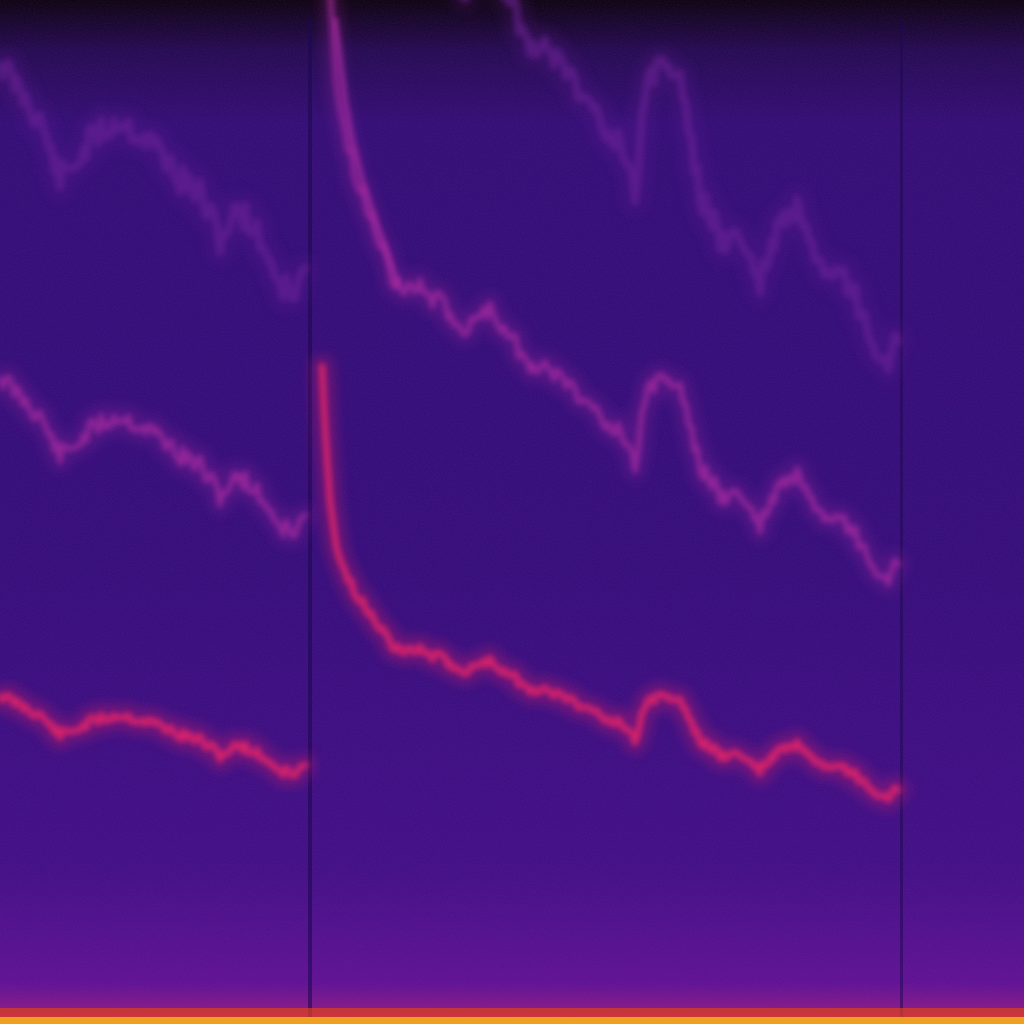  Describe the element at coordinates (512, 1013) in the screenshot. I see `low-frequency-band-glow` at that location.